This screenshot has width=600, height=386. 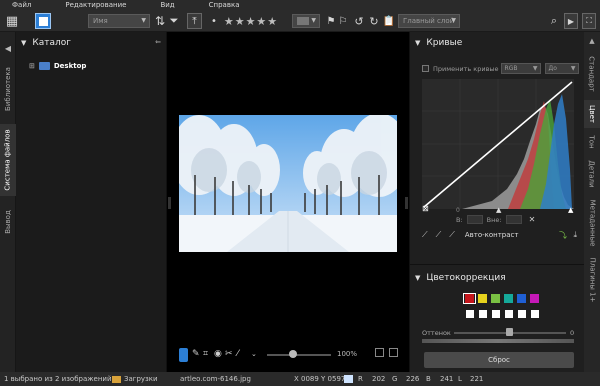 What do you see at coordinates (417, 278) in the screenshot?
I see `color-correction-collapse-icon: ▼` at bounding box center [417, 278].